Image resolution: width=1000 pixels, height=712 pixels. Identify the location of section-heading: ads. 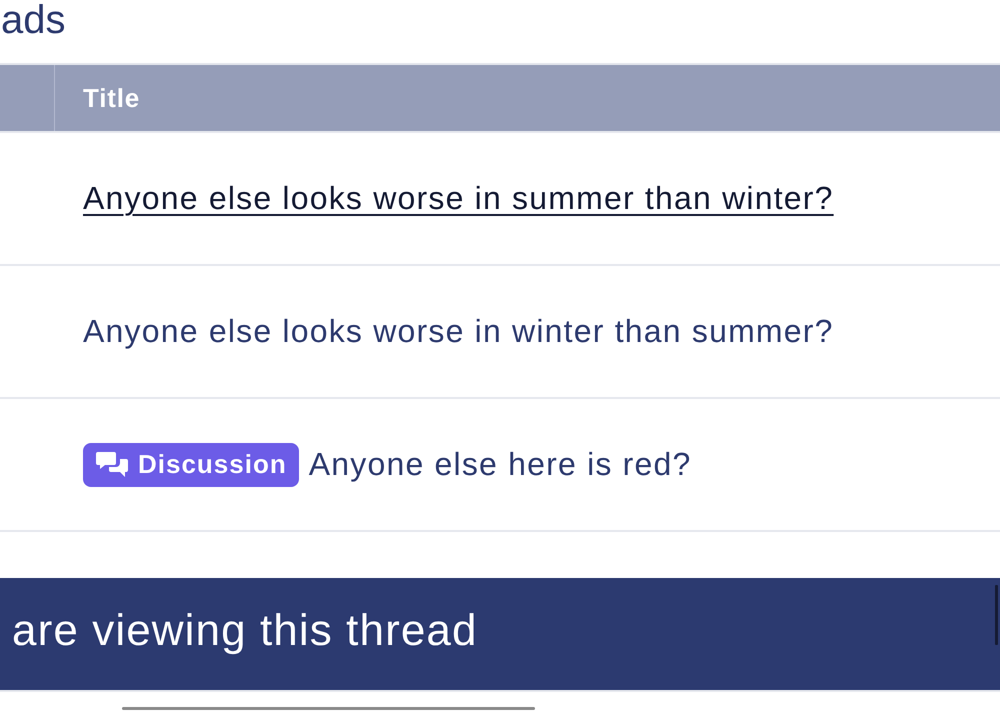
(33, 20).